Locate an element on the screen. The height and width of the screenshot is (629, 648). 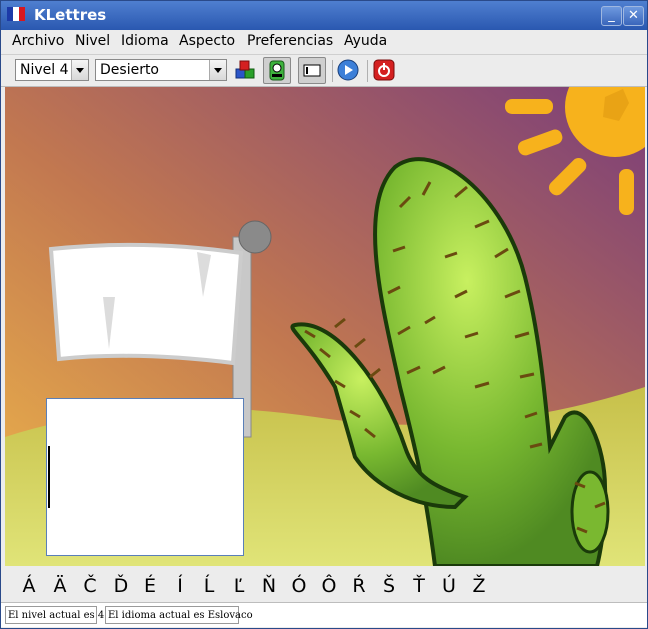
menubar-toggle-icon is located at coordinates (312, 70).